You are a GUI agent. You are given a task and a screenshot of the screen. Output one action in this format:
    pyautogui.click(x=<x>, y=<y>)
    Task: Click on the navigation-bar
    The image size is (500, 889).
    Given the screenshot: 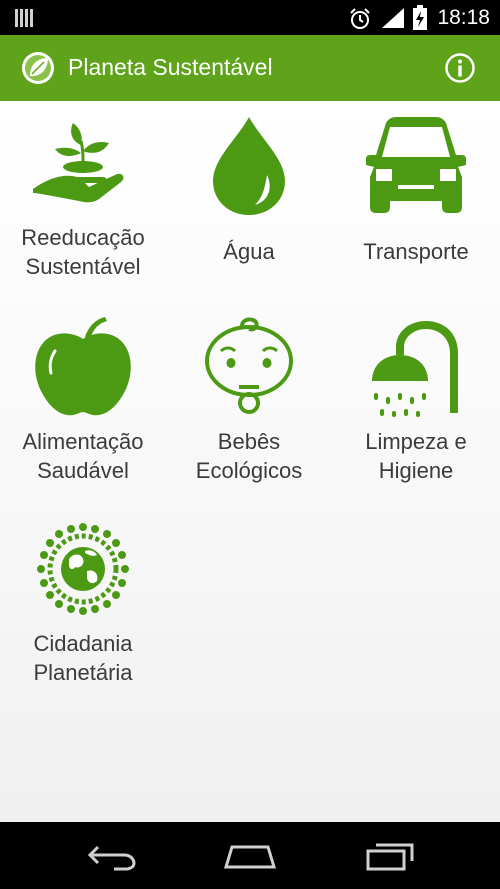 What is the action you would take?
    pyautogui.click(x=250, y=855)
    